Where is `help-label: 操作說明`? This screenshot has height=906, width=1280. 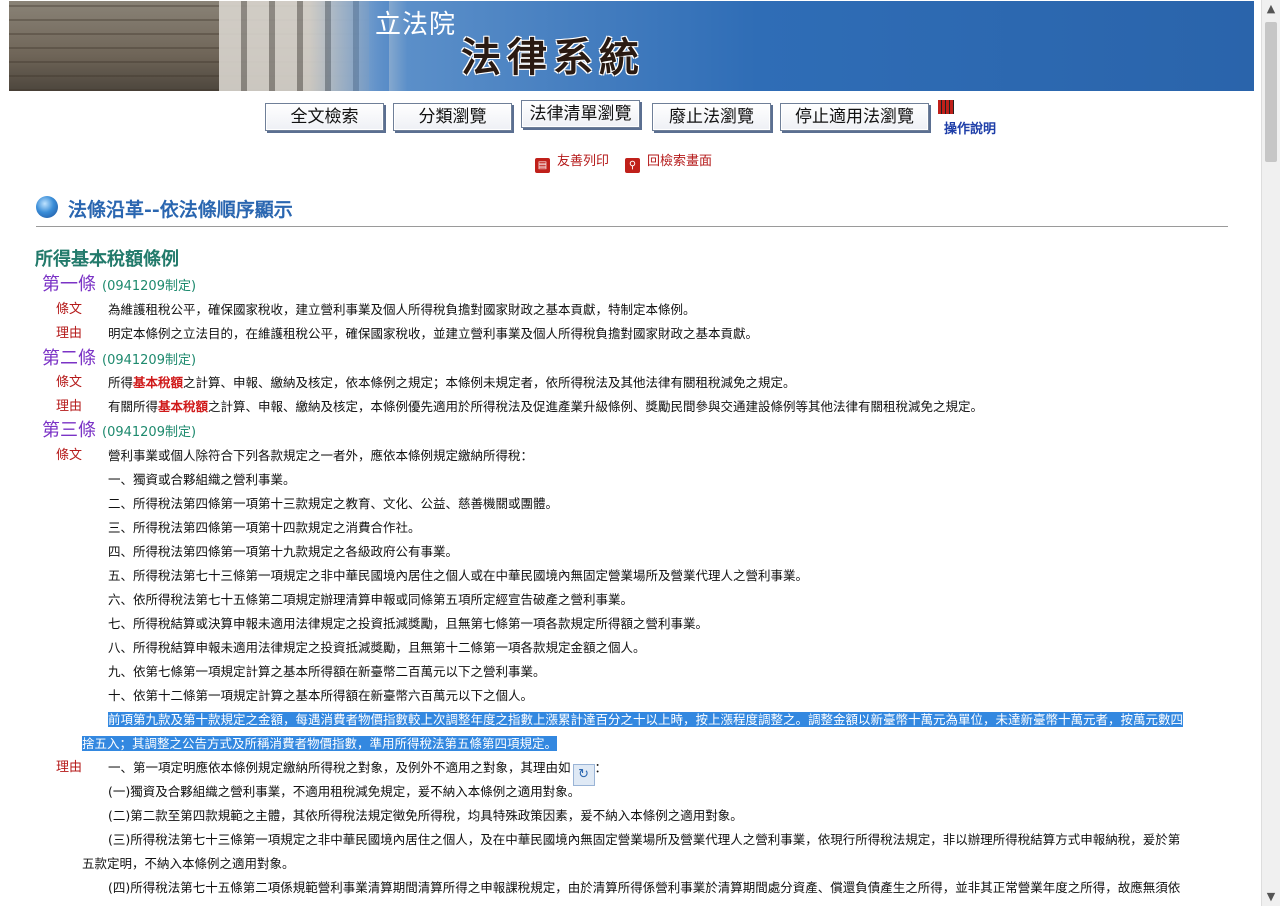 help-label: 操作說明 is located at coordinates (970, 129).